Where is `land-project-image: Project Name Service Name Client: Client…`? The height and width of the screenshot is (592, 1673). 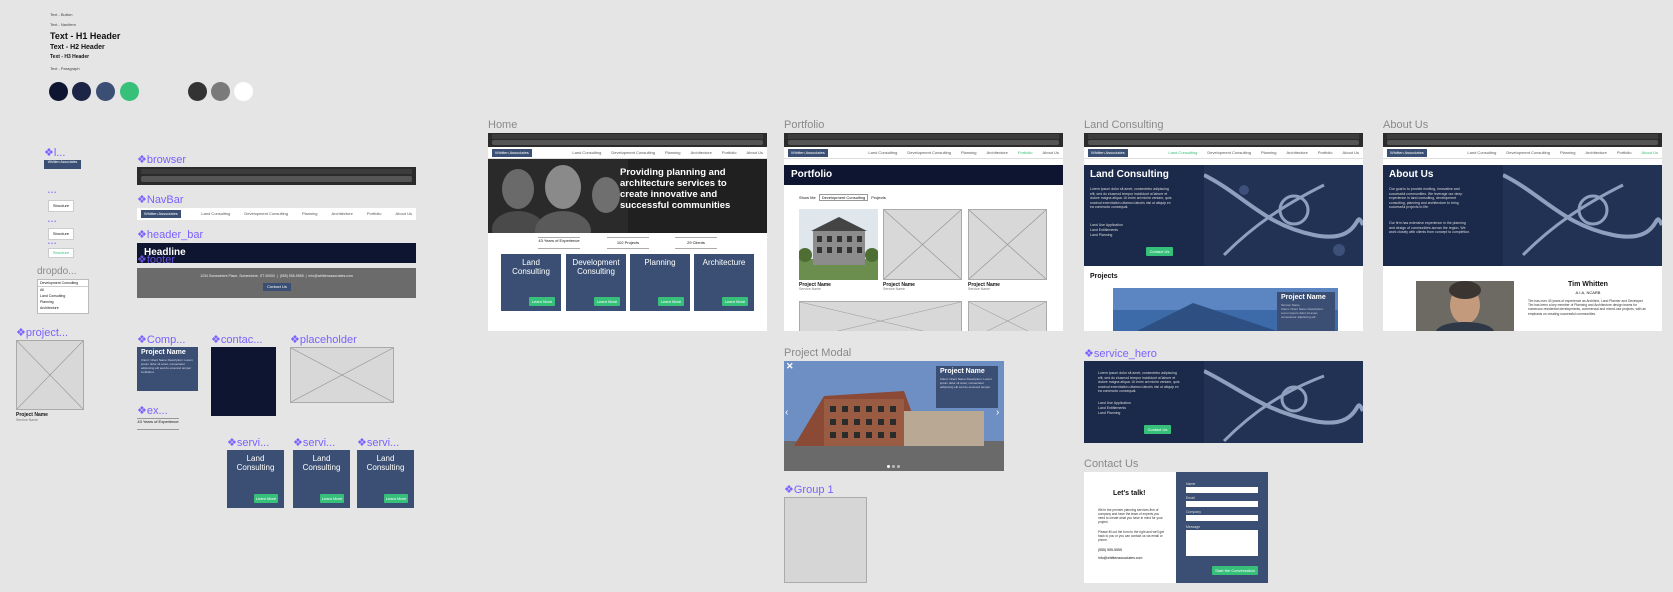
land-project-image: Project Name Service Name Client: Client… is located at coordinates (1225, 309).